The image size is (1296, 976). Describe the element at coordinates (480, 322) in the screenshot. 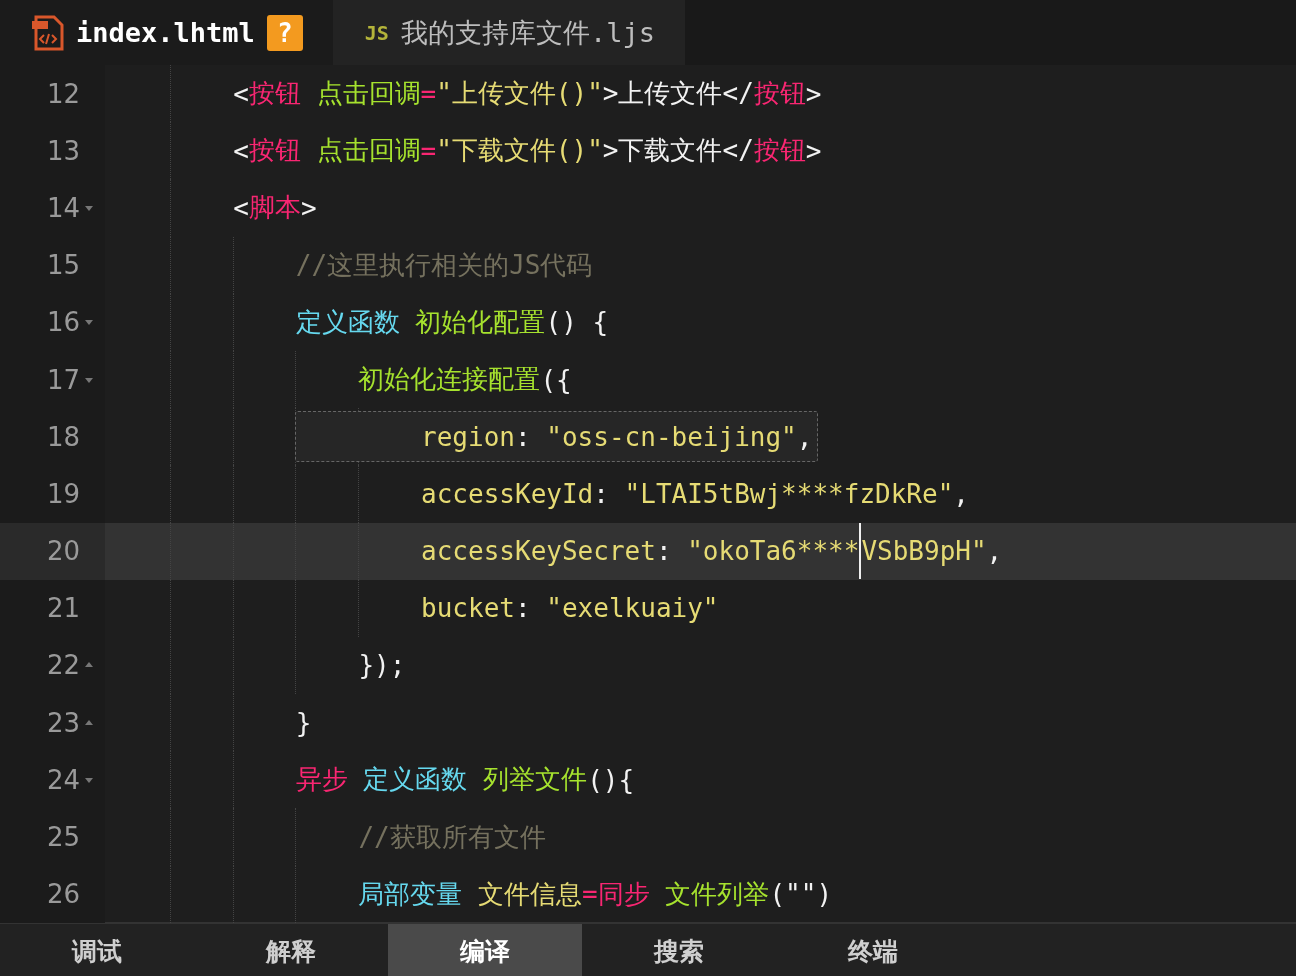

I see `code-token: 初始化配置` at that location.